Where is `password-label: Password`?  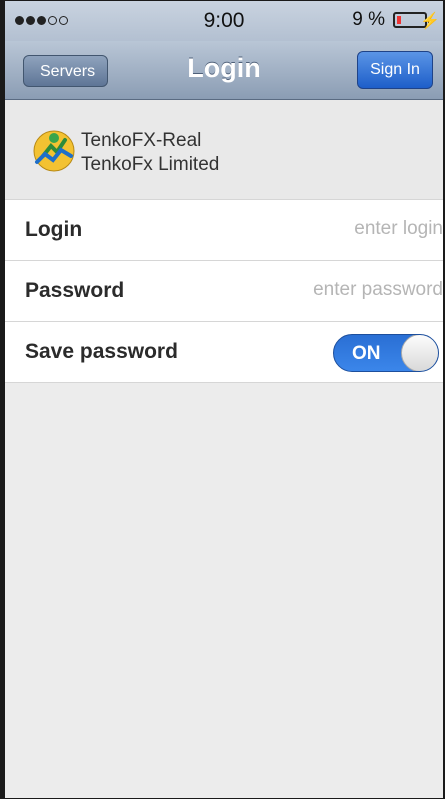 password-label: Password is located at coordinates (75, 290).